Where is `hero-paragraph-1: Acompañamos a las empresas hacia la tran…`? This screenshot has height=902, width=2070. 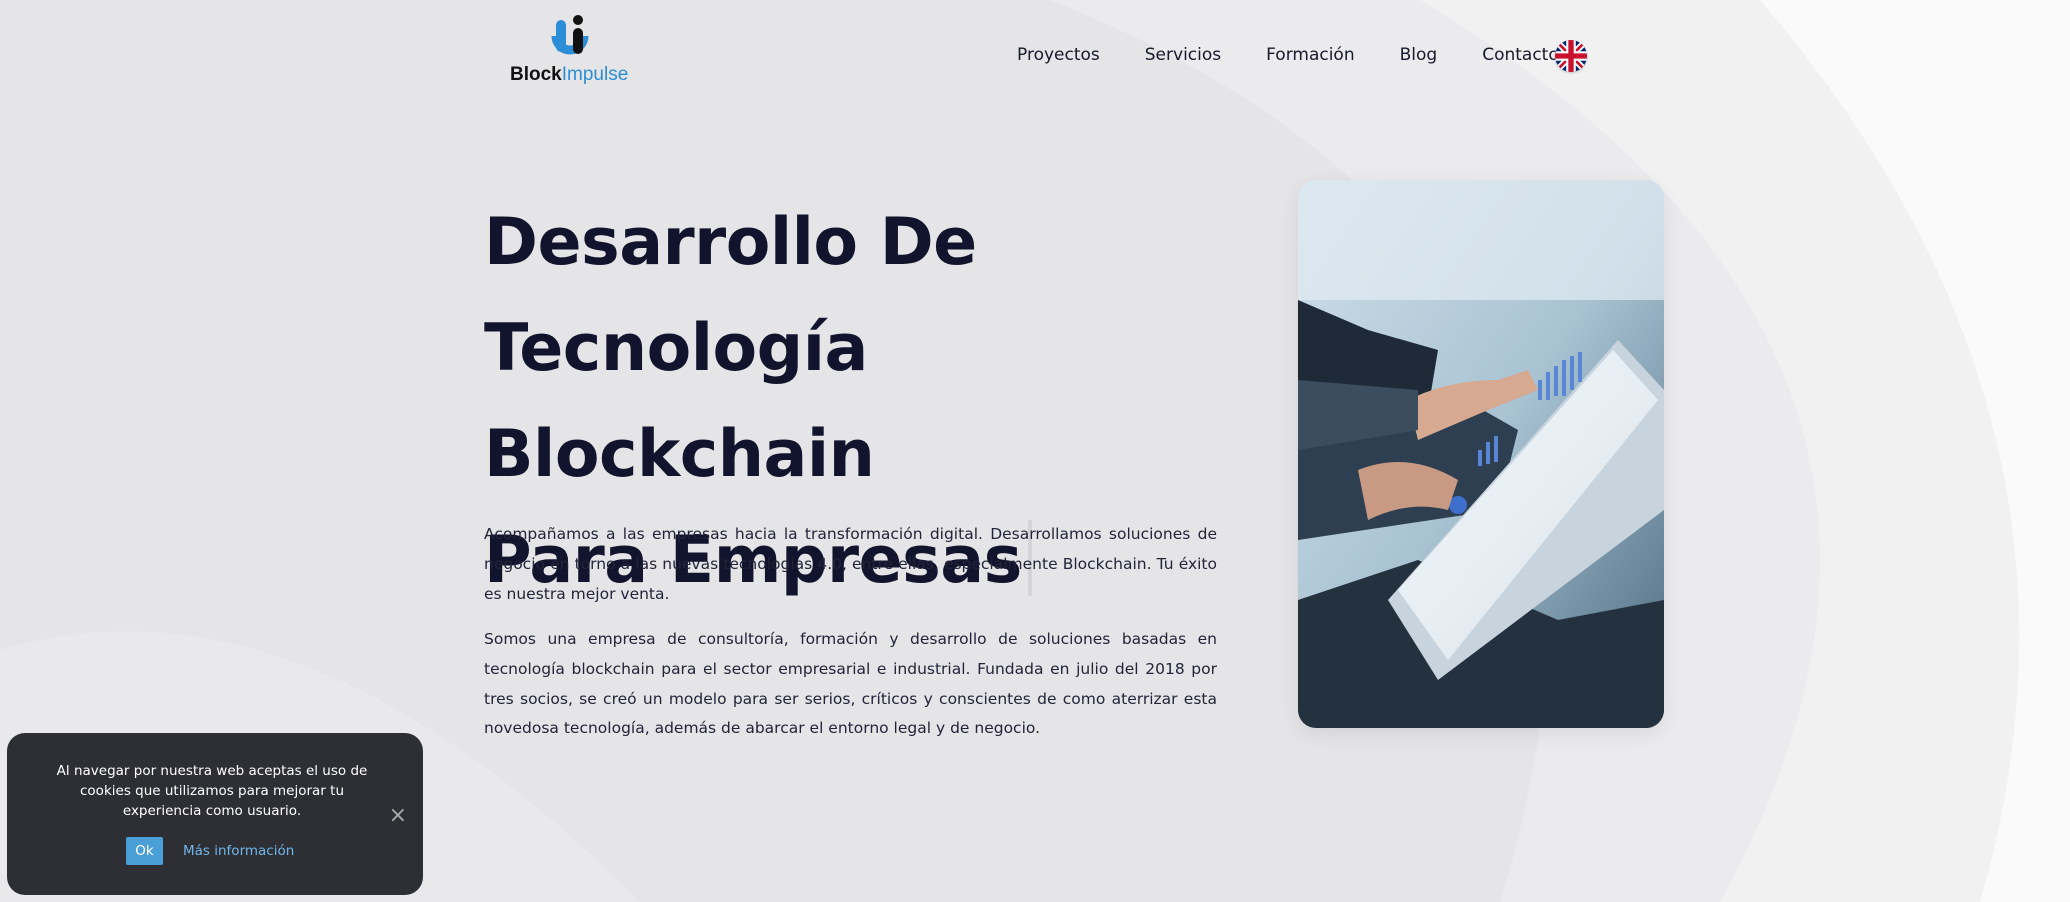
hero-paragraph-1: Acompañamos a las empresas hacia la tran… is located at coordinates (850, 564).